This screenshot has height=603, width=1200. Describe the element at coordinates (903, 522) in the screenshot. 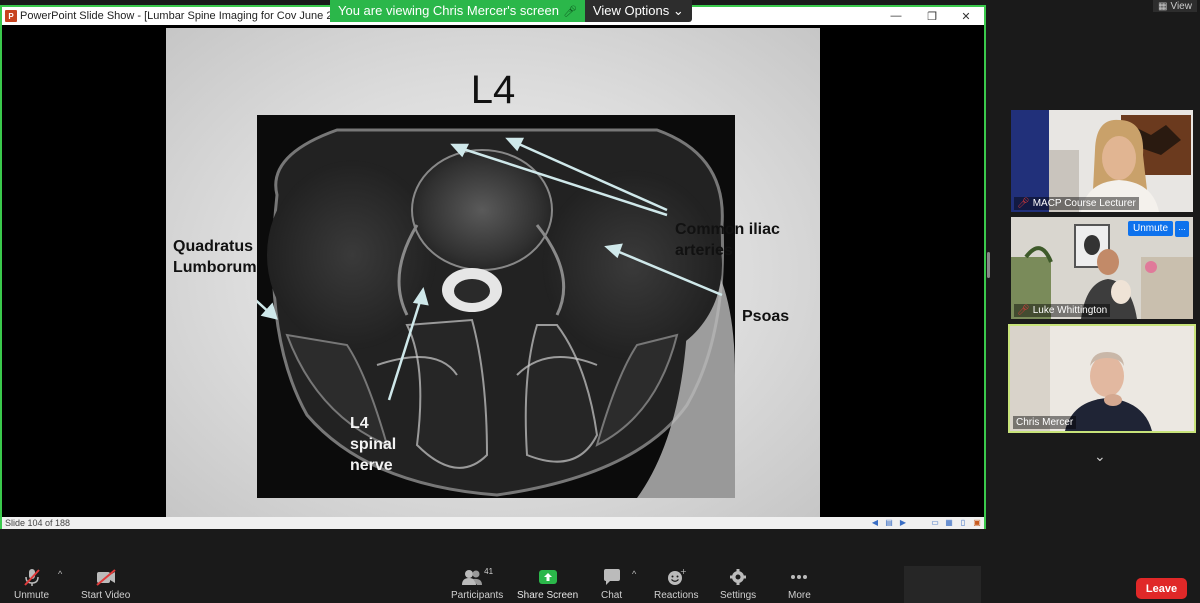

I see `next-slide-icon: ▶` at that location.